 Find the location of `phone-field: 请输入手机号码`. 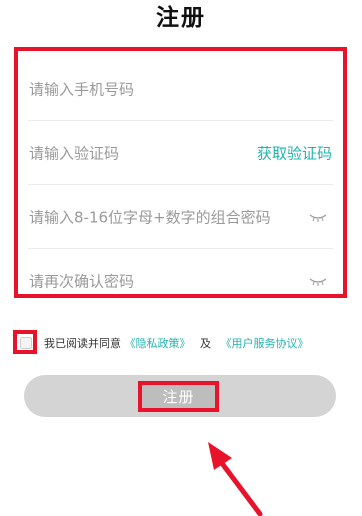

phone-field: 请输入手机号码 is located at coordinates (180, 89).